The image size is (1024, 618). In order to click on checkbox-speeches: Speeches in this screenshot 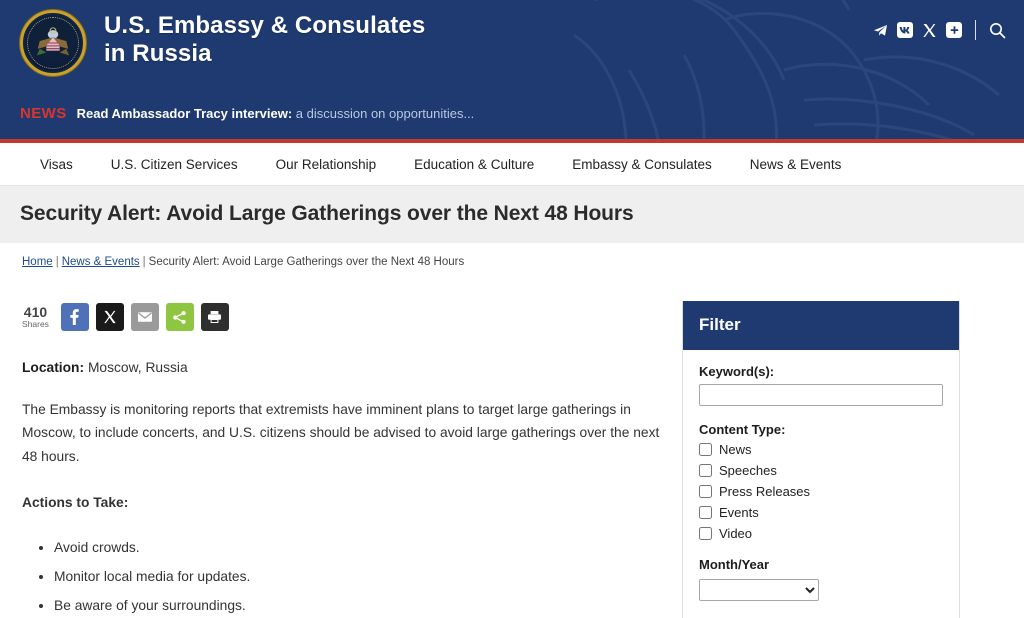, I will do `click(821, 470)`.